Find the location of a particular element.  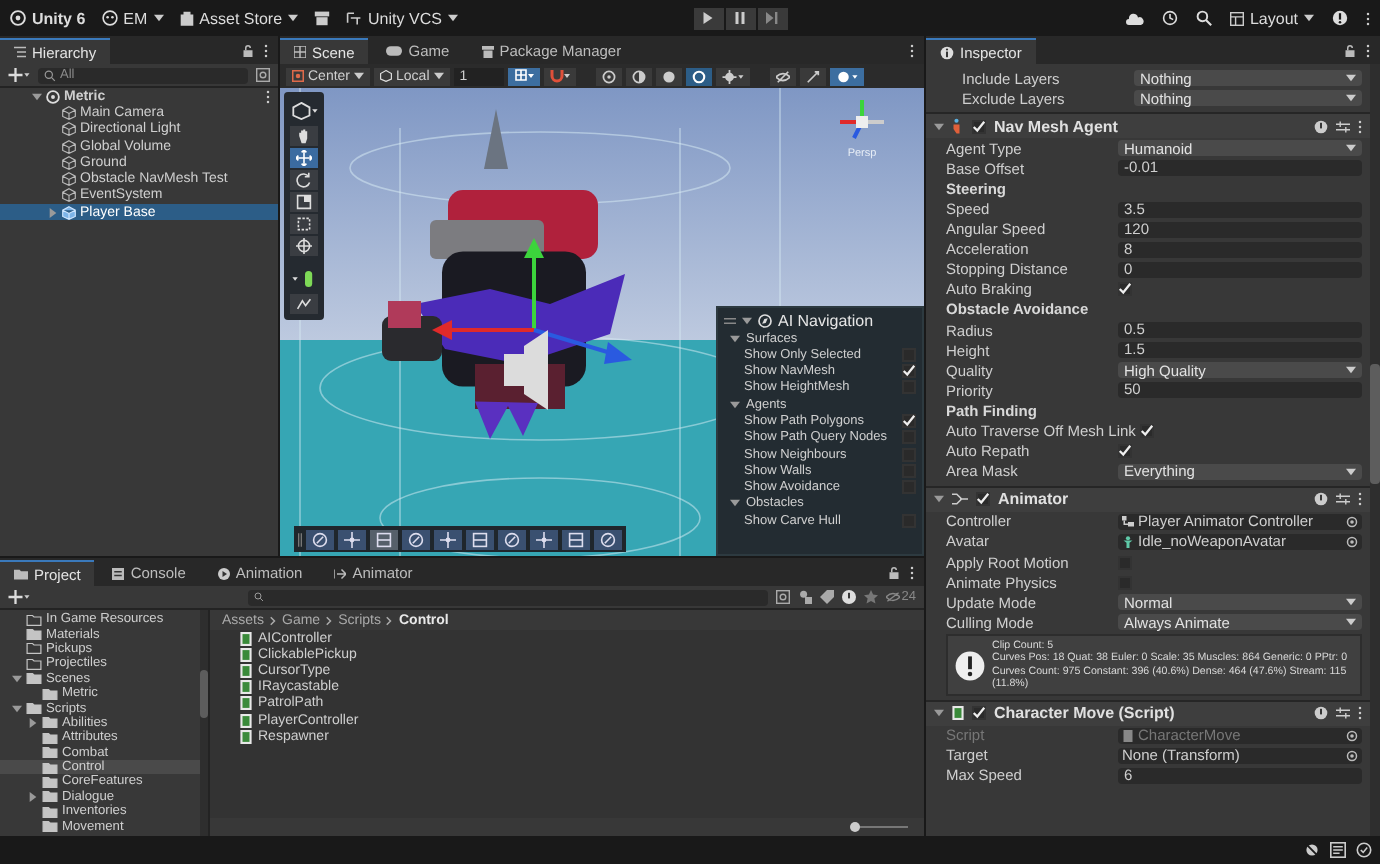

warning-icon is located at coordinates (848, 597).